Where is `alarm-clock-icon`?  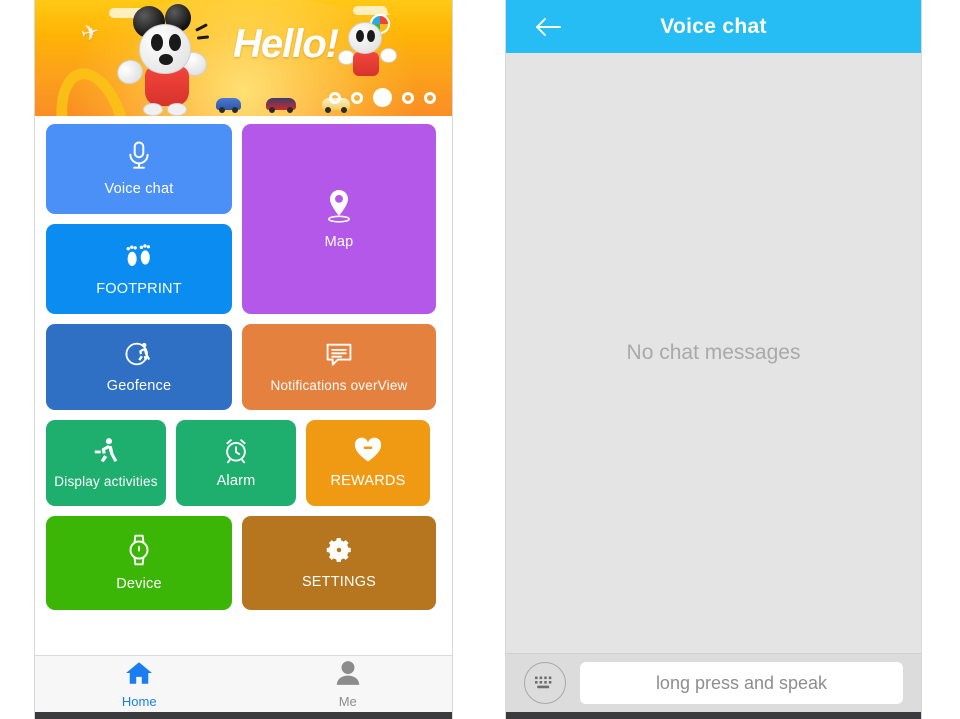
alarm-clock-icon is located at coordinates (236, 452).